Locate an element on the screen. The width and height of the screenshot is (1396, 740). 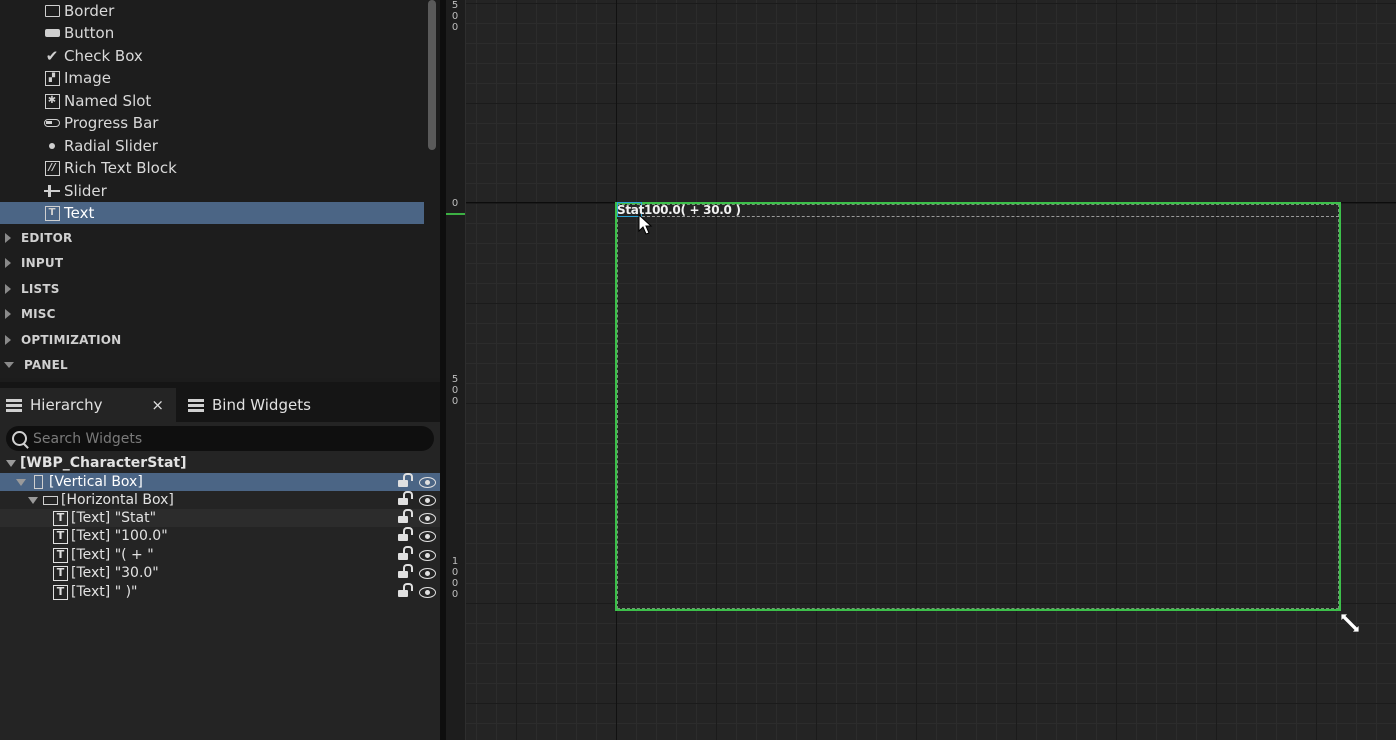
tree-row-text: T [Text] " )" is located at coordinates (220, 591).